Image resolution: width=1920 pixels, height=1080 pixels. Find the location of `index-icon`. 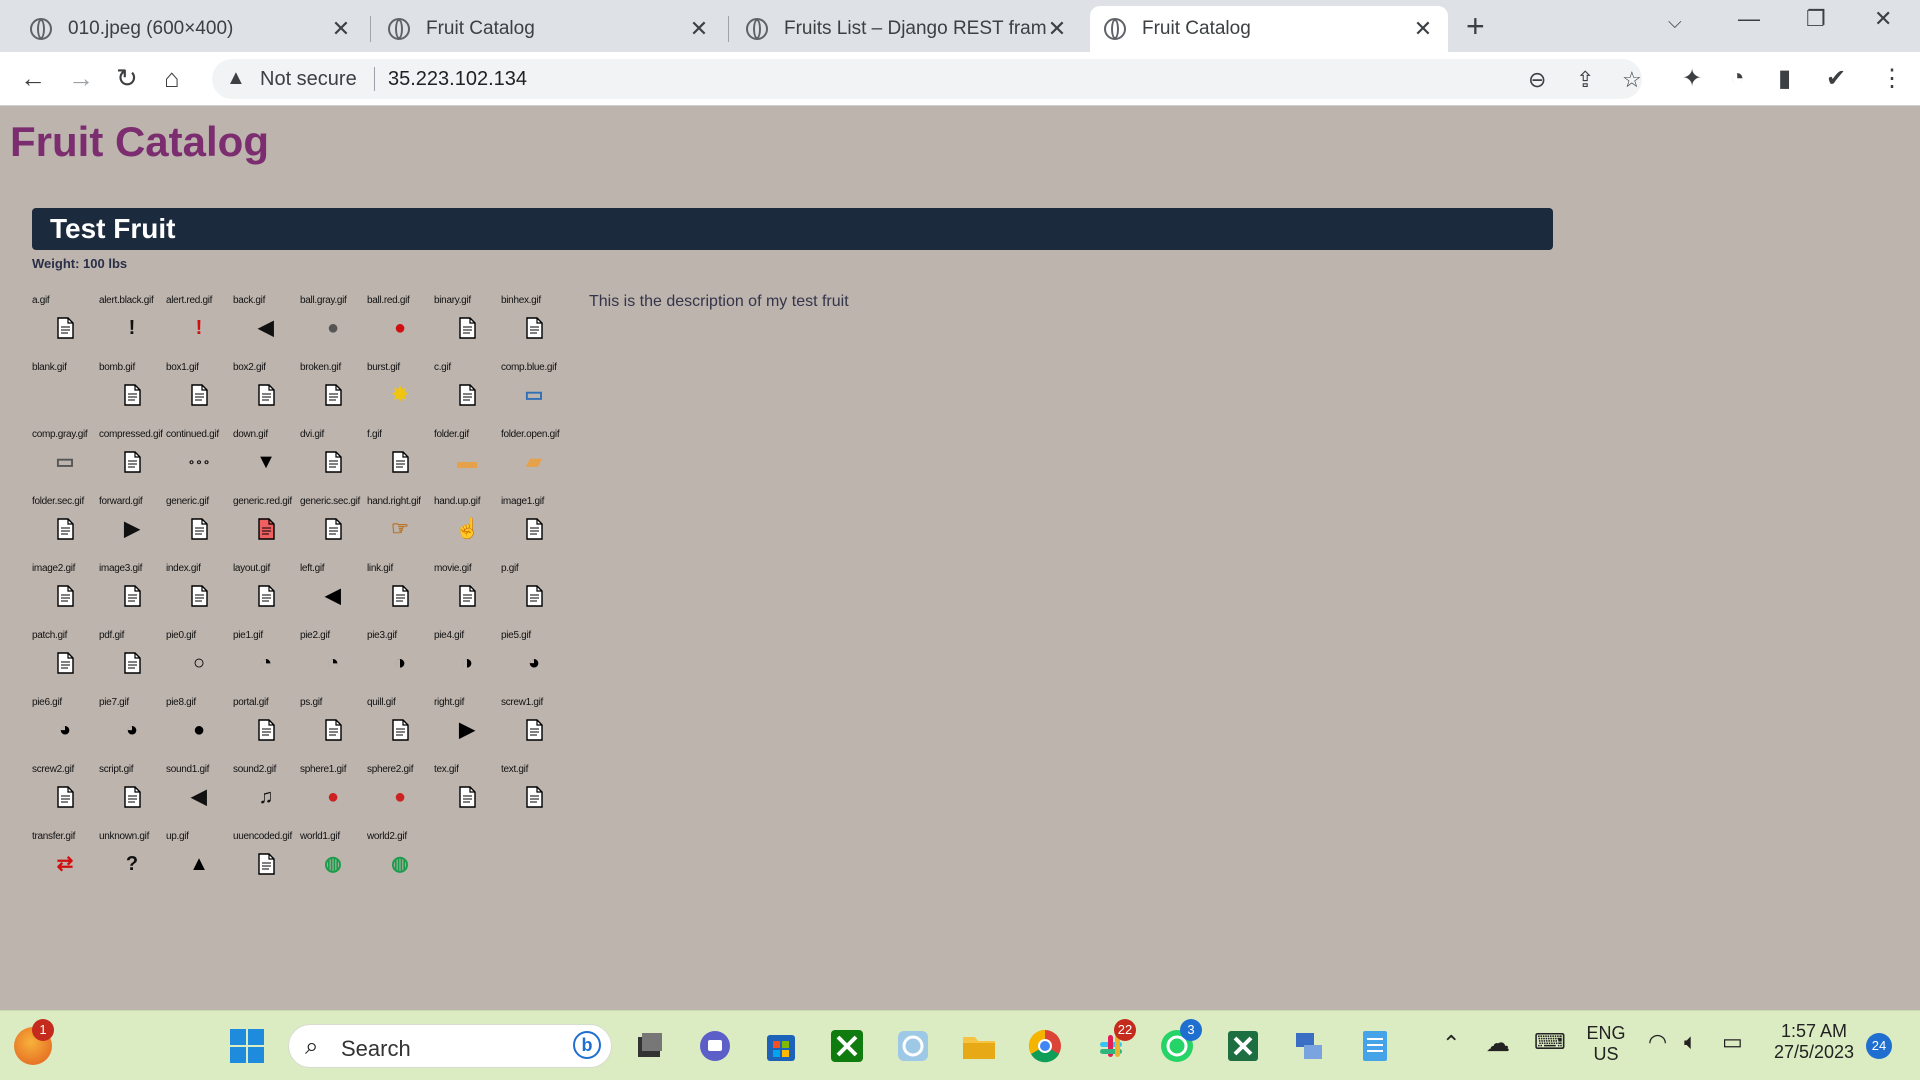

index-icon is located at coordinates (199, 596).